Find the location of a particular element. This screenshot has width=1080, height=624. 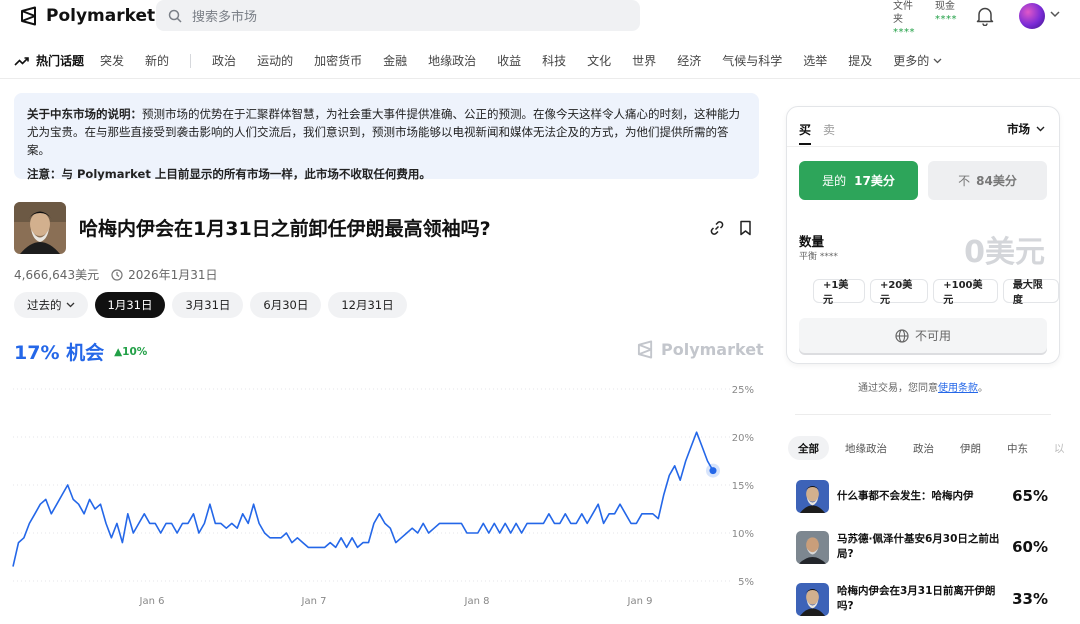

nav-item: 经济 is located at coordinates (689, 60).